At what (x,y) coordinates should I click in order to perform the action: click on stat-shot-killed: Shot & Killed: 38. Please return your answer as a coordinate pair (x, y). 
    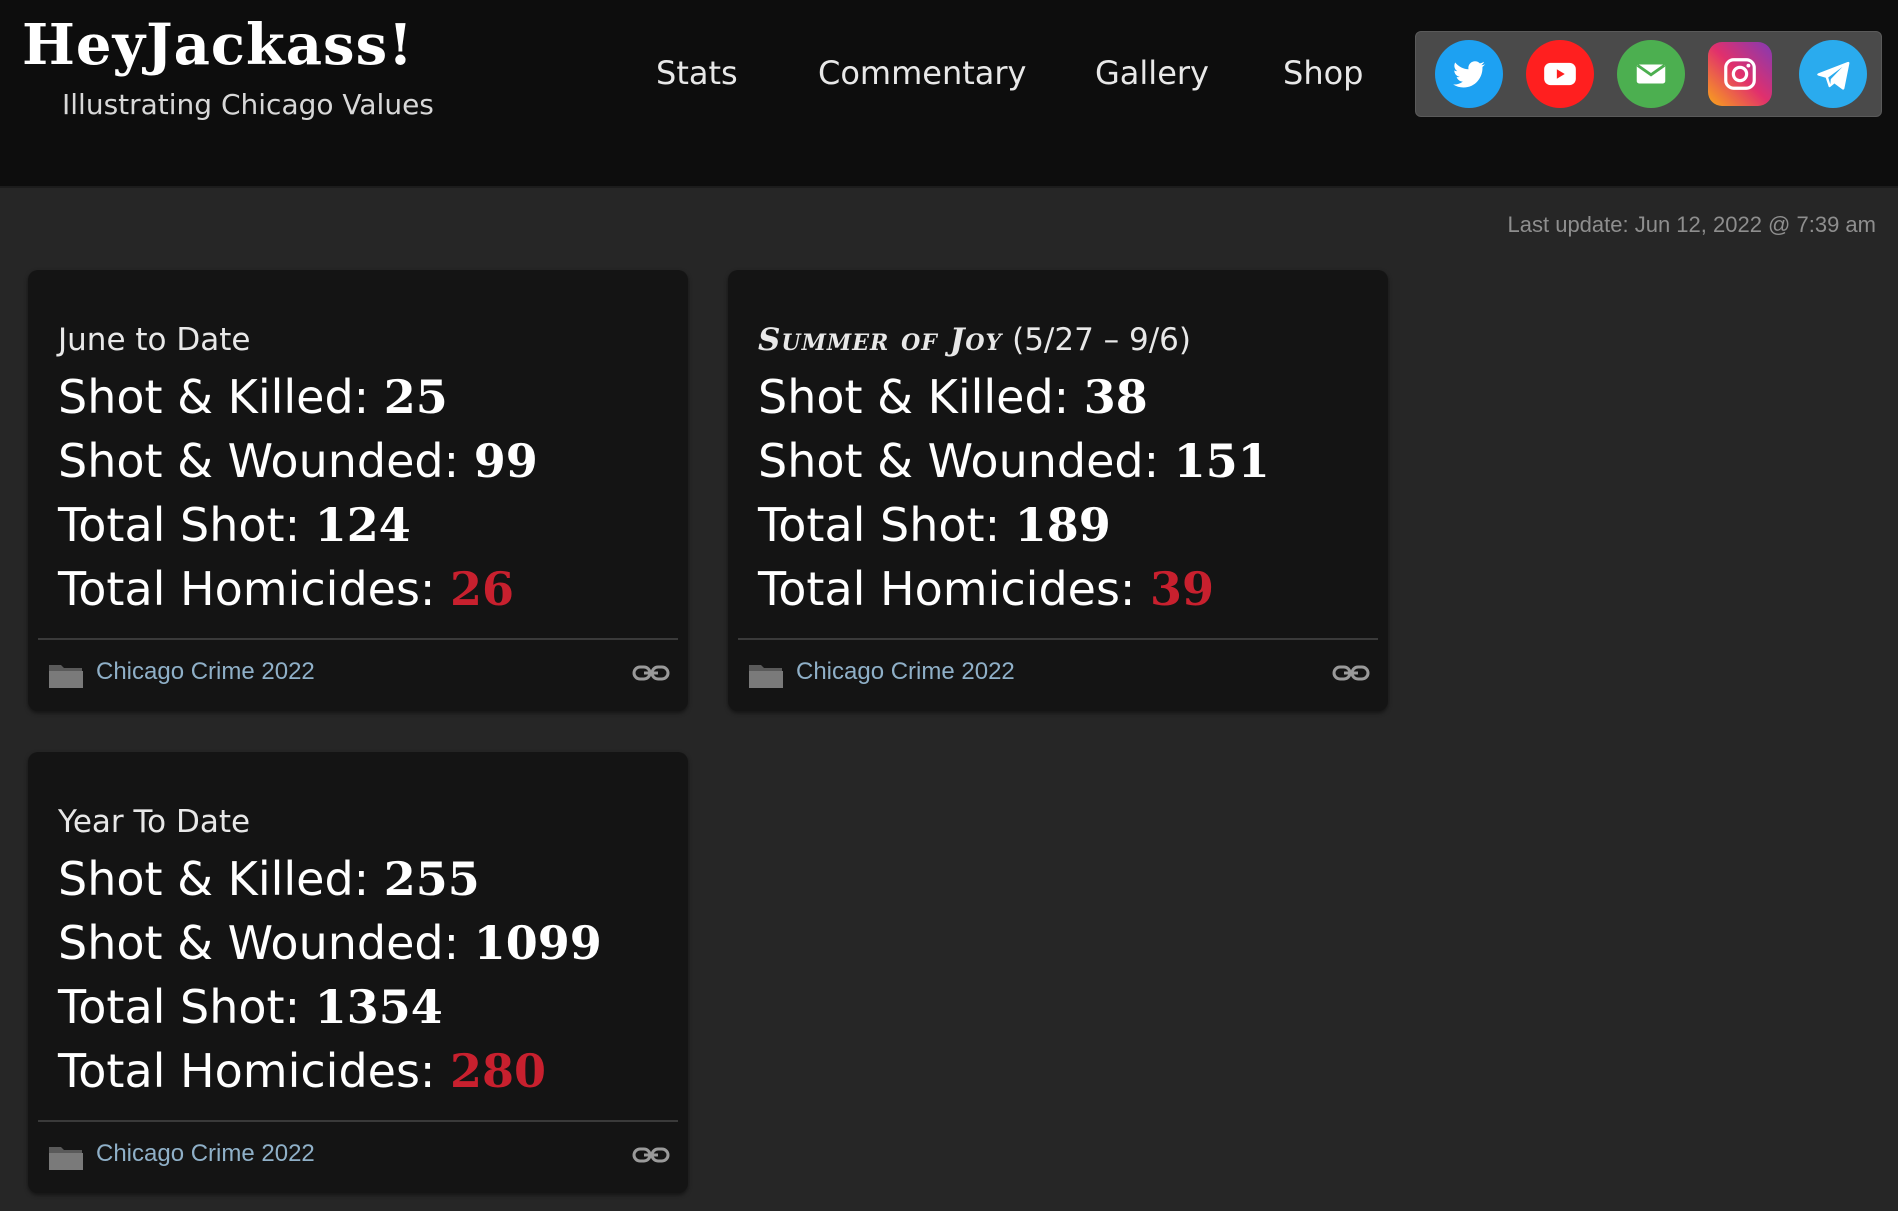
    Looking at the image, I should click on (953, 397).